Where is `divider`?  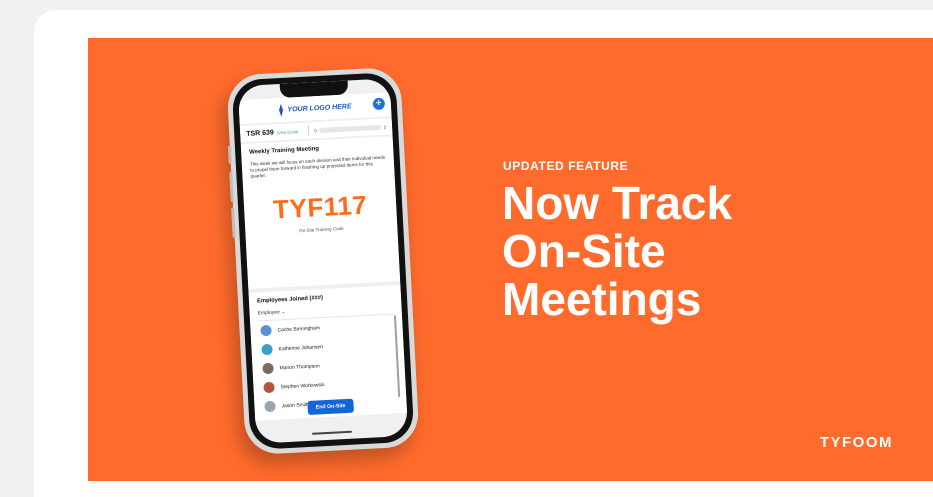
divider is located at coordinates (309, 130).